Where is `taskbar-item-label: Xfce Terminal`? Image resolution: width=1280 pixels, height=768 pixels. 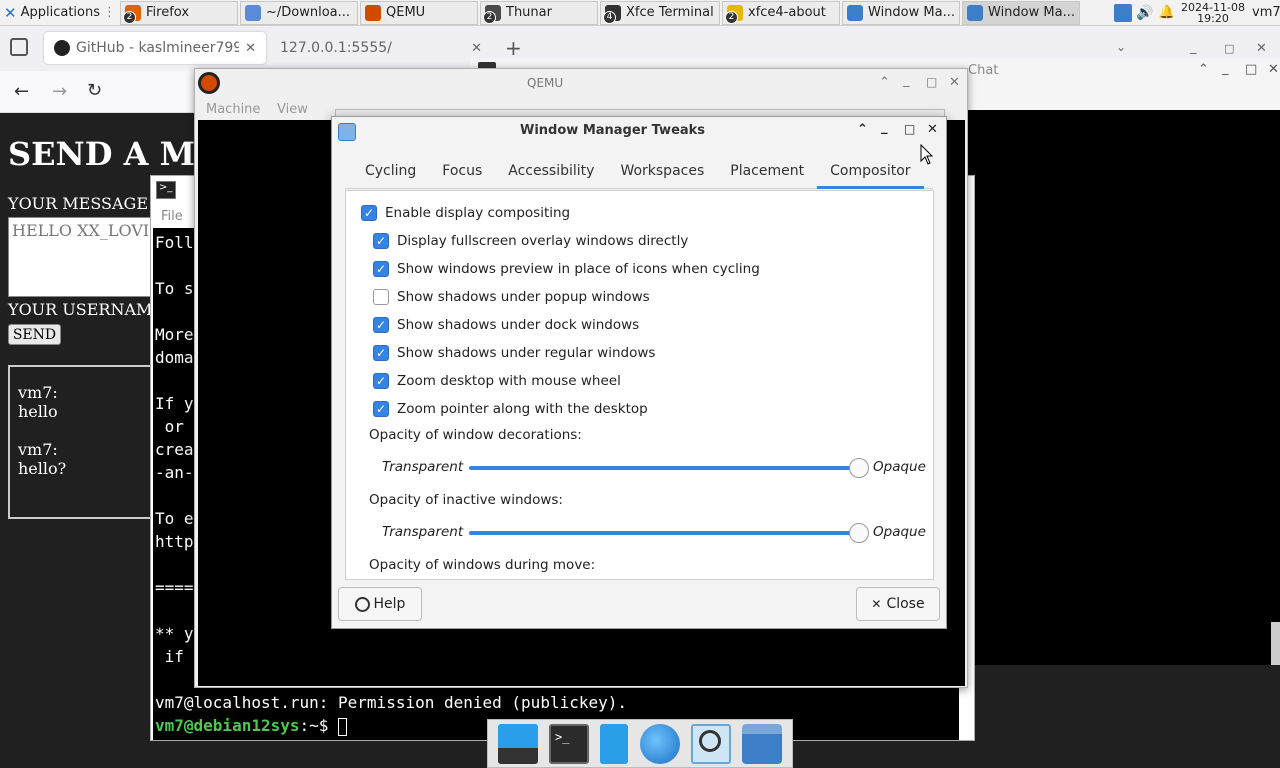 taskbar-item-label: Xfce Terminal is located at coordinates (670, 12).